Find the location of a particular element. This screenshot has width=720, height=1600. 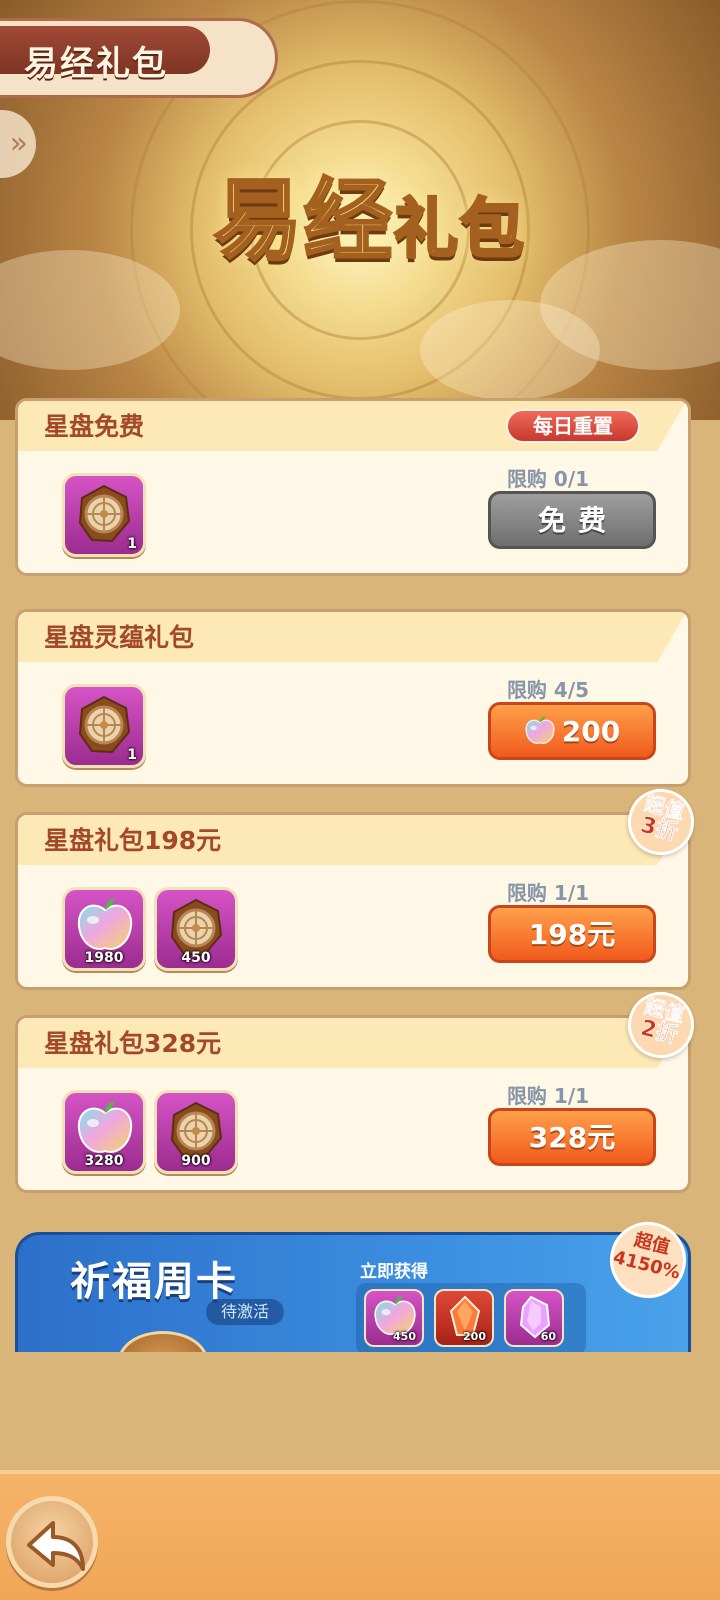

item-count: 60 is located at coordinates (548, 1336).